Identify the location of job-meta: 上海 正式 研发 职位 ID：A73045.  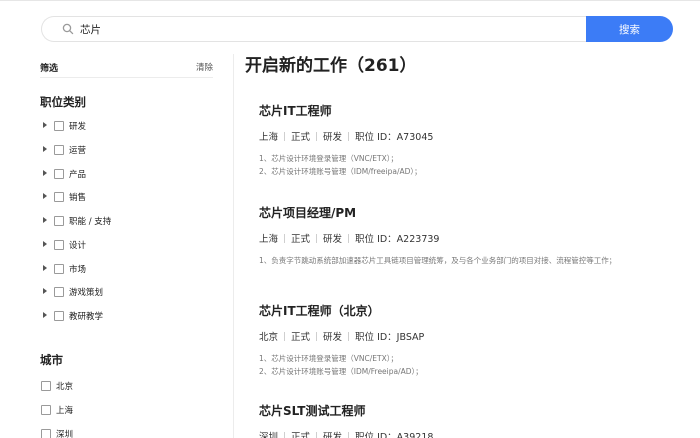
(464, 136).